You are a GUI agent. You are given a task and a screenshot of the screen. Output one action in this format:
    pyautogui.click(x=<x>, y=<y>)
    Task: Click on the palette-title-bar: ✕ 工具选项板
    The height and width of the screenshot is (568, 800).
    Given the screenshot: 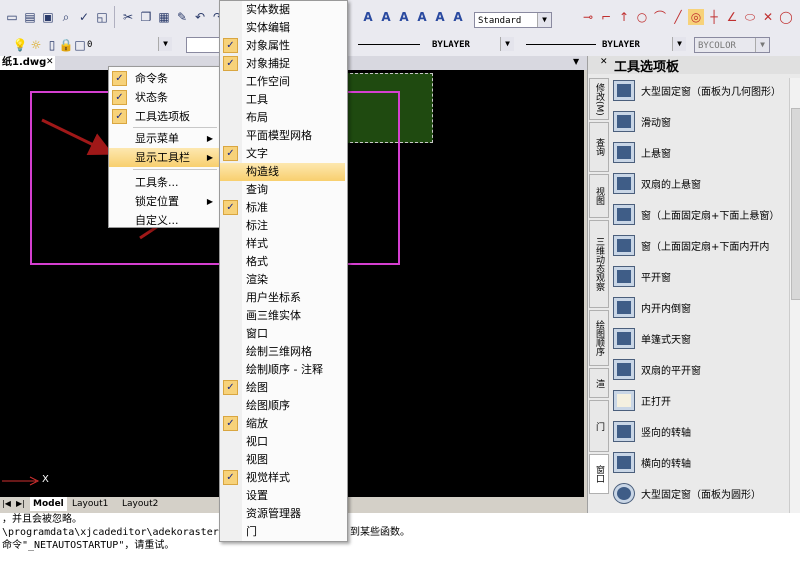 What is the action you would take?
    pyautogui.click(x=694, y=65)
    